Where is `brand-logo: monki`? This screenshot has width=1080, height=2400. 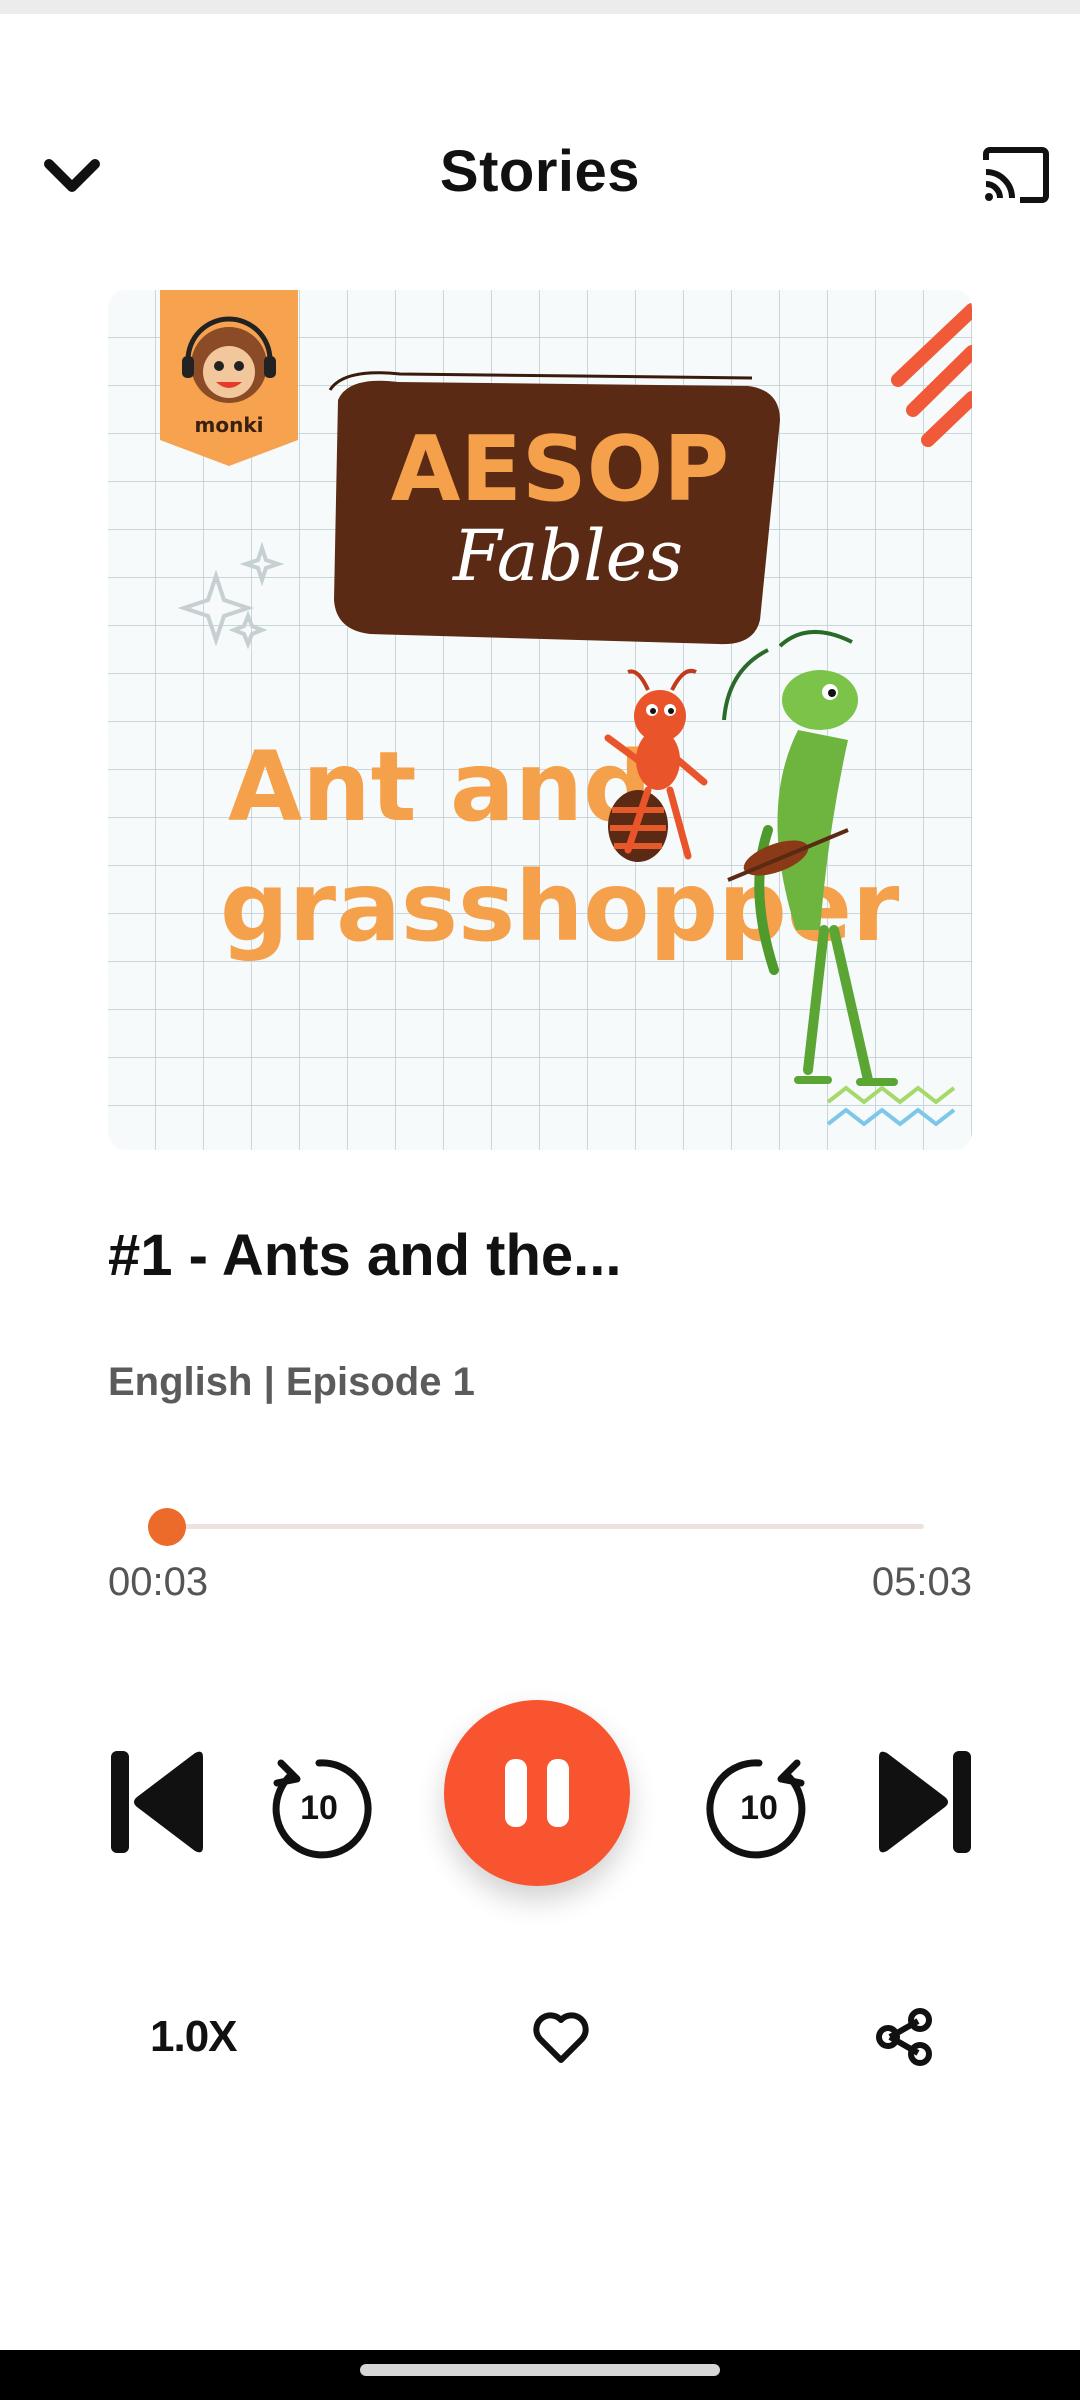
brand-logo: monki is located at coordinates (229, 378).